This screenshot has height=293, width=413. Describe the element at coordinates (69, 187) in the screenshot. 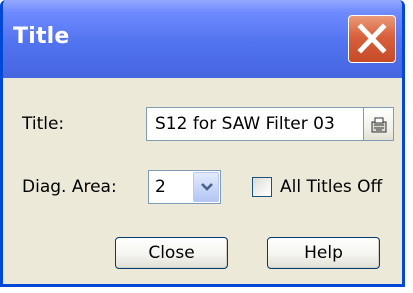

I see `diag-area-label: Diag. Area:` at that location.